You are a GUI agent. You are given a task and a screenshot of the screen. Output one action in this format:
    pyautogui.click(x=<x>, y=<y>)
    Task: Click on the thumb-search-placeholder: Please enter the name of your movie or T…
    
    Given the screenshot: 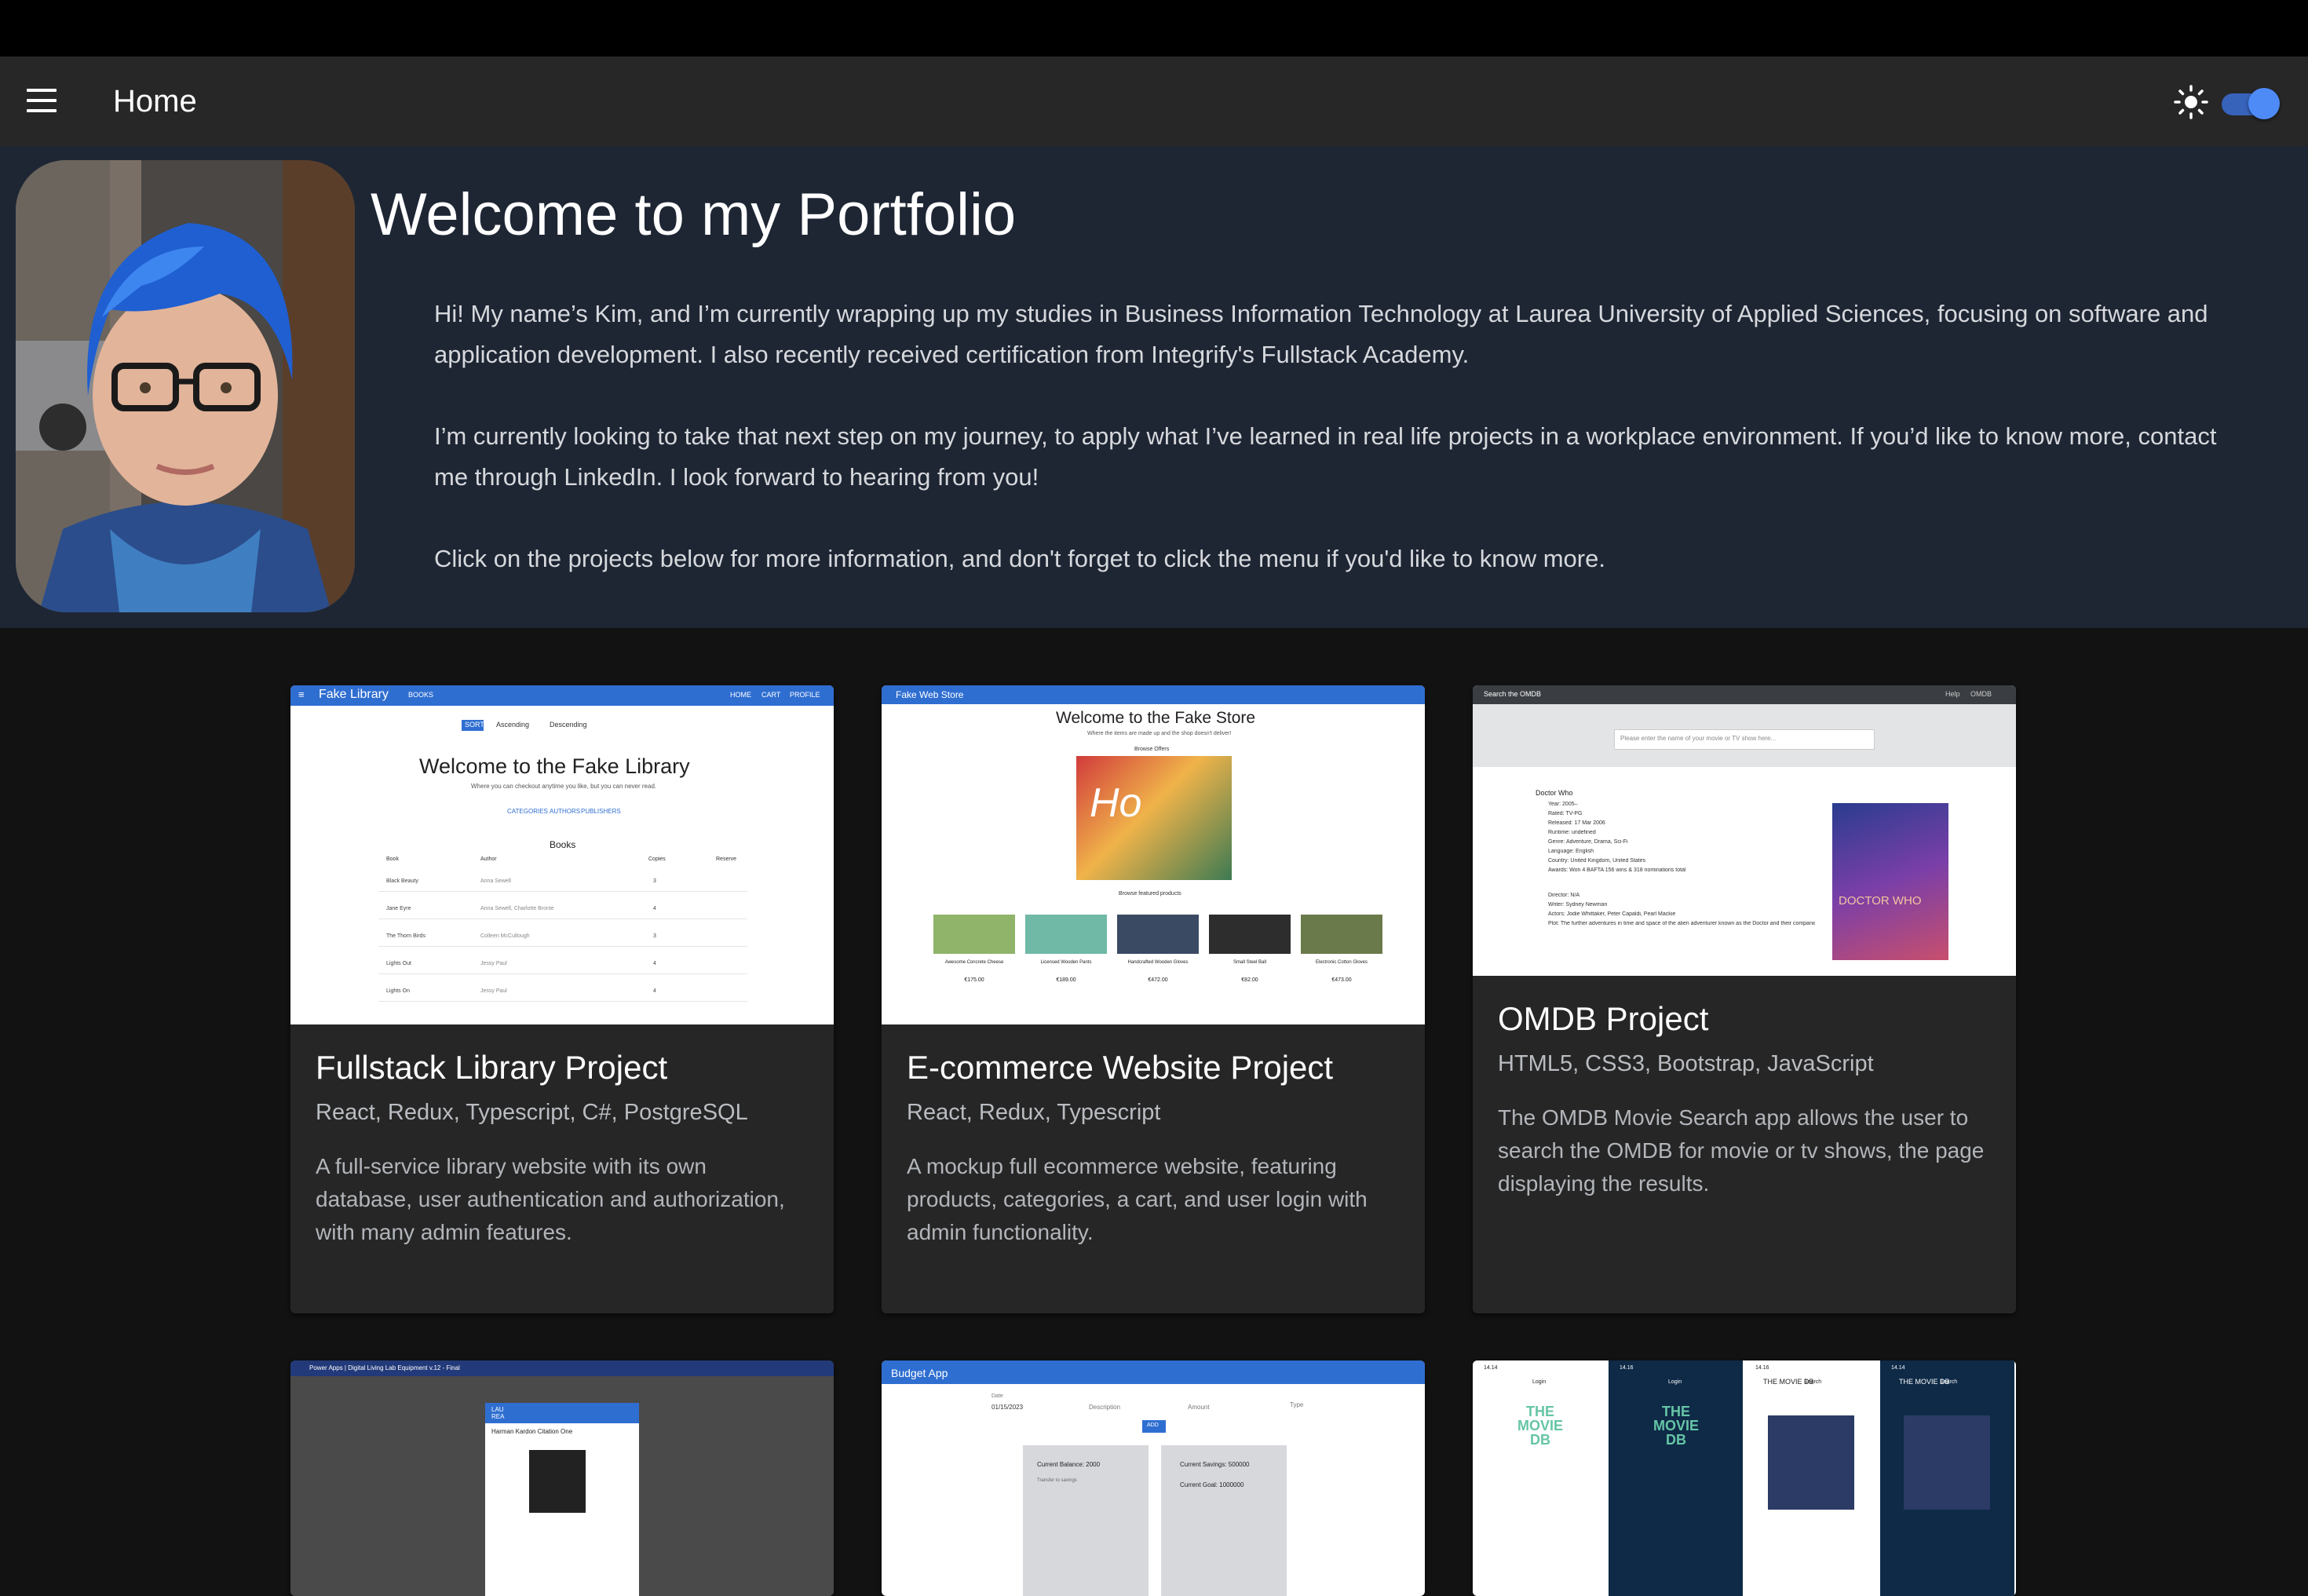 What is the action you would take?
    pyautogui.click(x=1698, y=738)
    